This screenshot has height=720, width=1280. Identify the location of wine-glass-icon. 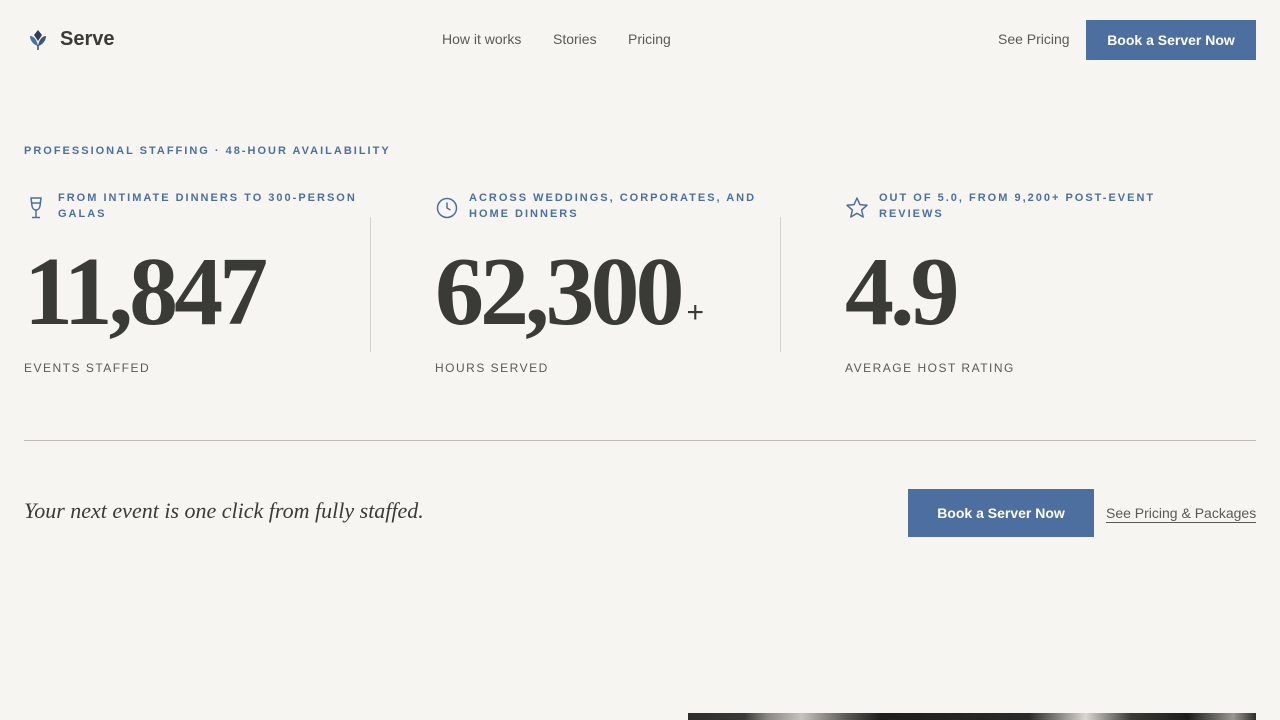
(36, 208).